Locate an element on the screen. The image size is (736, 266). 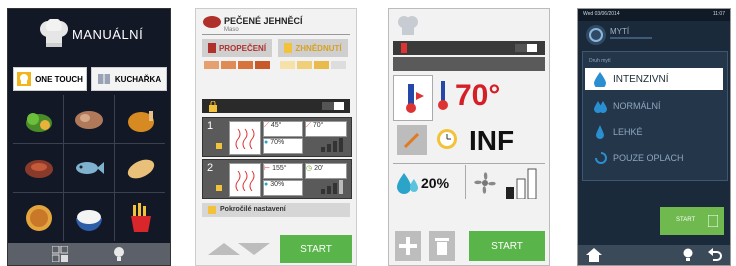
rinse-icon is located at coordinates (601, 158).